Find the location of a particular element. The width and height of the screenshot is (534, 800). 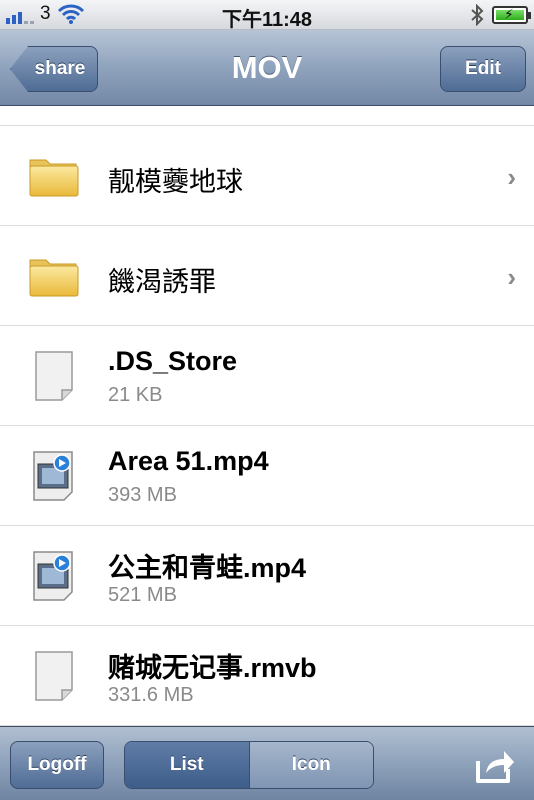

icon-view-tab: Icon is located at coordinates (311, 765).